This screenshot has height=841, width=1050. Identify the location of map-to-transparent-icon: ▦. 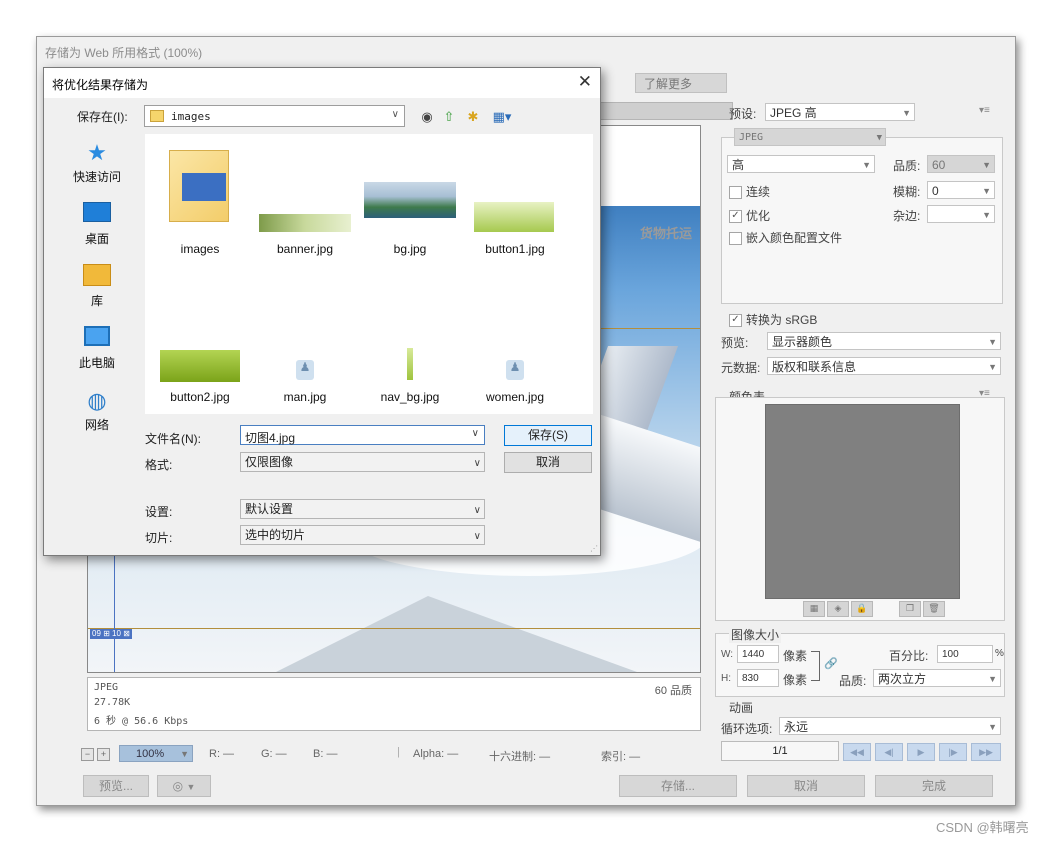
(814, 609).